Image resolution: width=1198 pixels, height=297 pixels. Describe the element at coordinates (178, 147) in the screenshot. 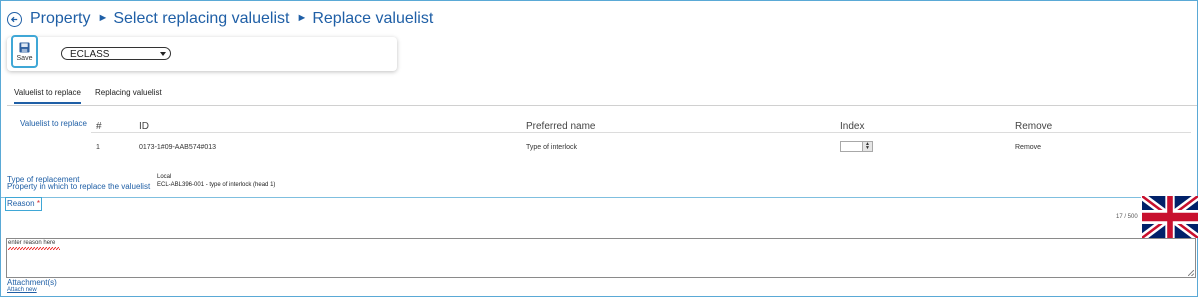

I see `row-id: 0173-1#09-AAB574#013` at that location.